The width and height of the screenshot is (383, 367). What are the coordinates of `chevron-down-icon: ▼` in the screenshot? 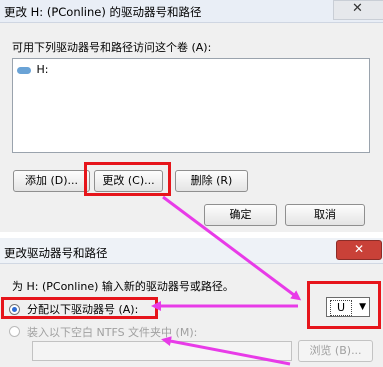 It's located at (362, 307).